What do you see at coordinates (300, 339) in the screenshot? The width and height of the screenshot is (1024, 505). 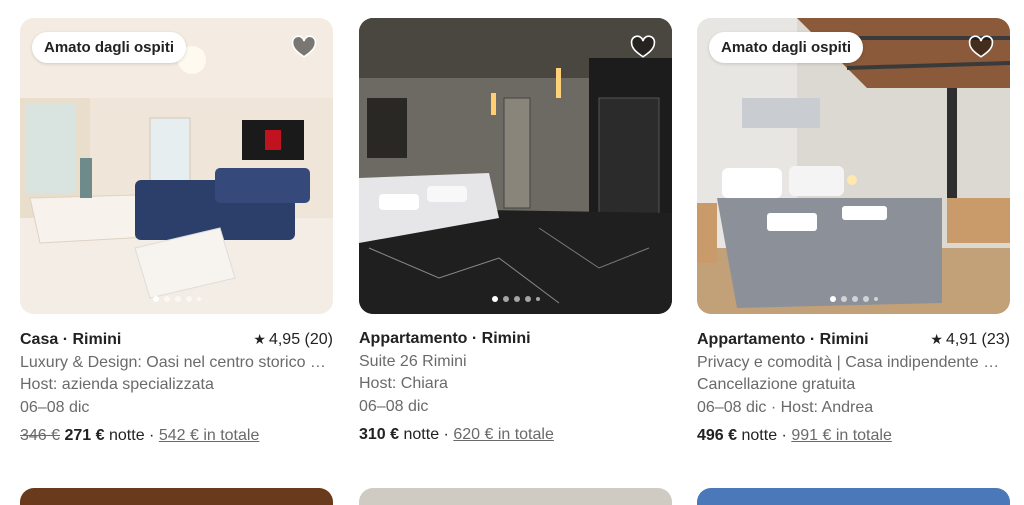 I see `rating-value: 4,95 (20)` at bounding box center [300, 339].